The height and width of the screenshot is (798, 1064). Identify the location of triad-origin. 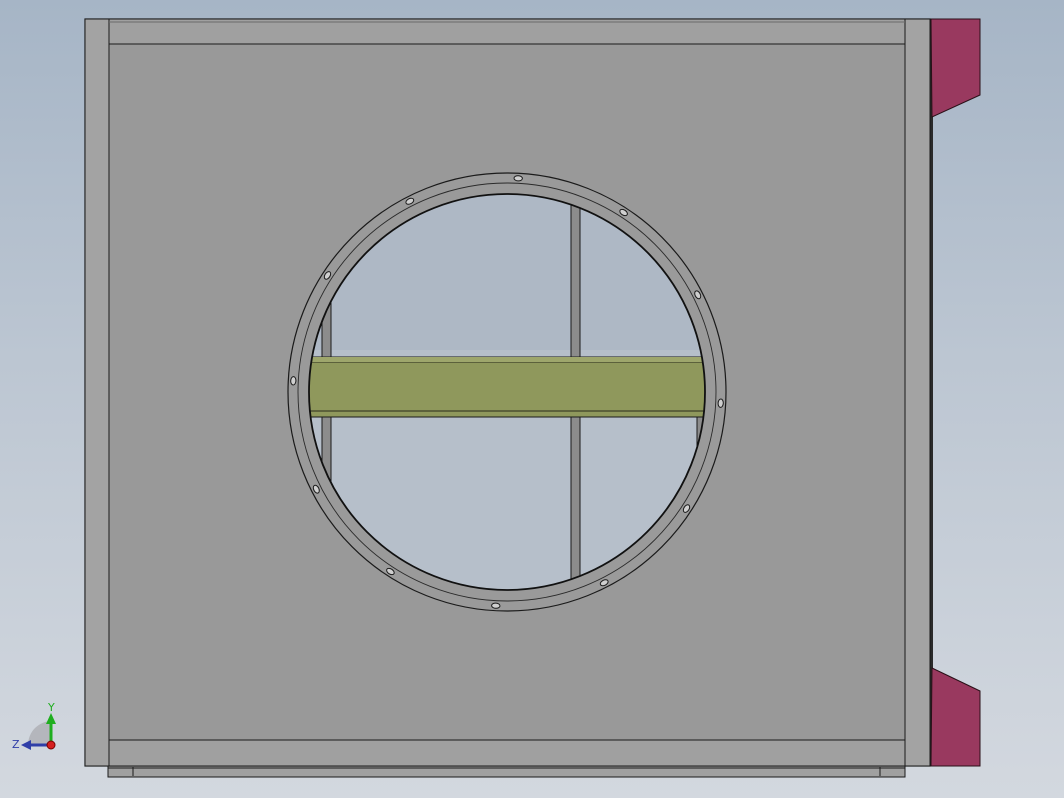
(51, 745).